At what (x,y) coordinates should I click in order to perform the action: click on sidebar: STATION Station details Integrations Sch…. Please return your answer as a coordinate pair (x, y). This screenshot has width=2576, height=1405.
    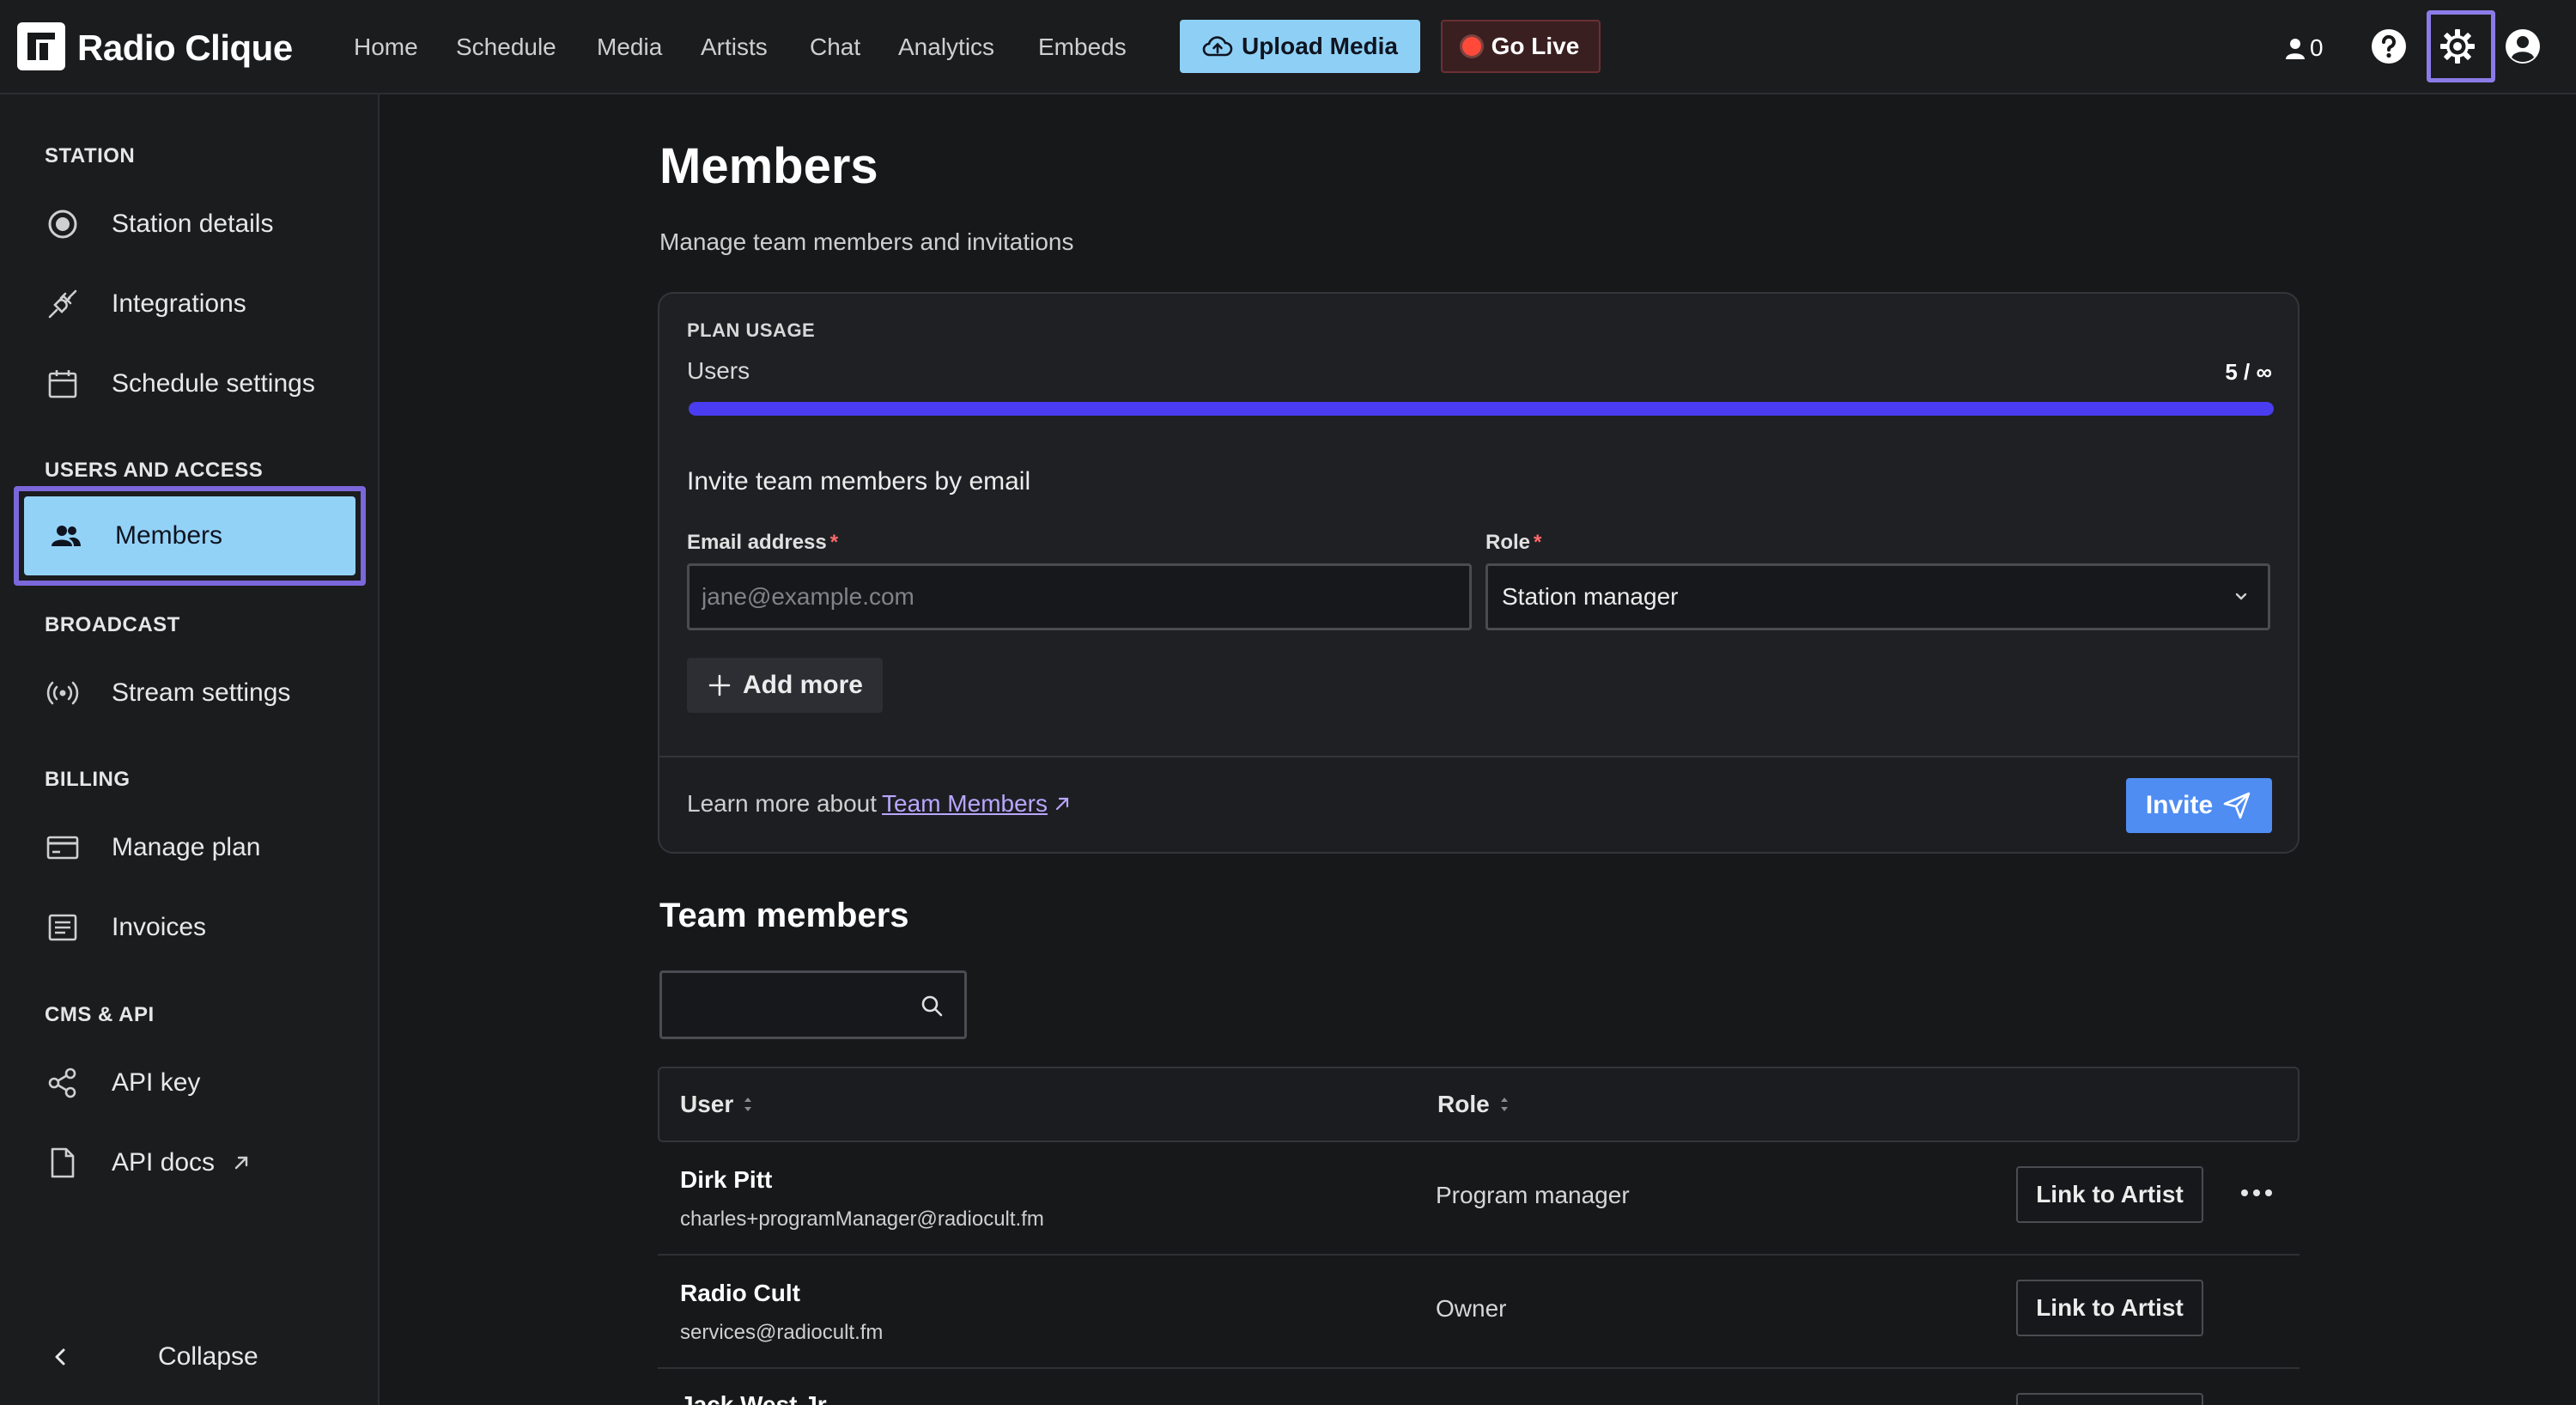
    Looking at the image, I should click on (190, 749).